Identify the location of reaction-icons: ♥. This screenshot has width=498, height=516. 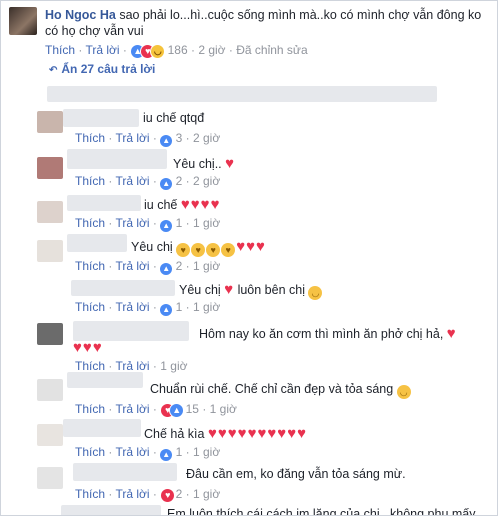
(168, 495).